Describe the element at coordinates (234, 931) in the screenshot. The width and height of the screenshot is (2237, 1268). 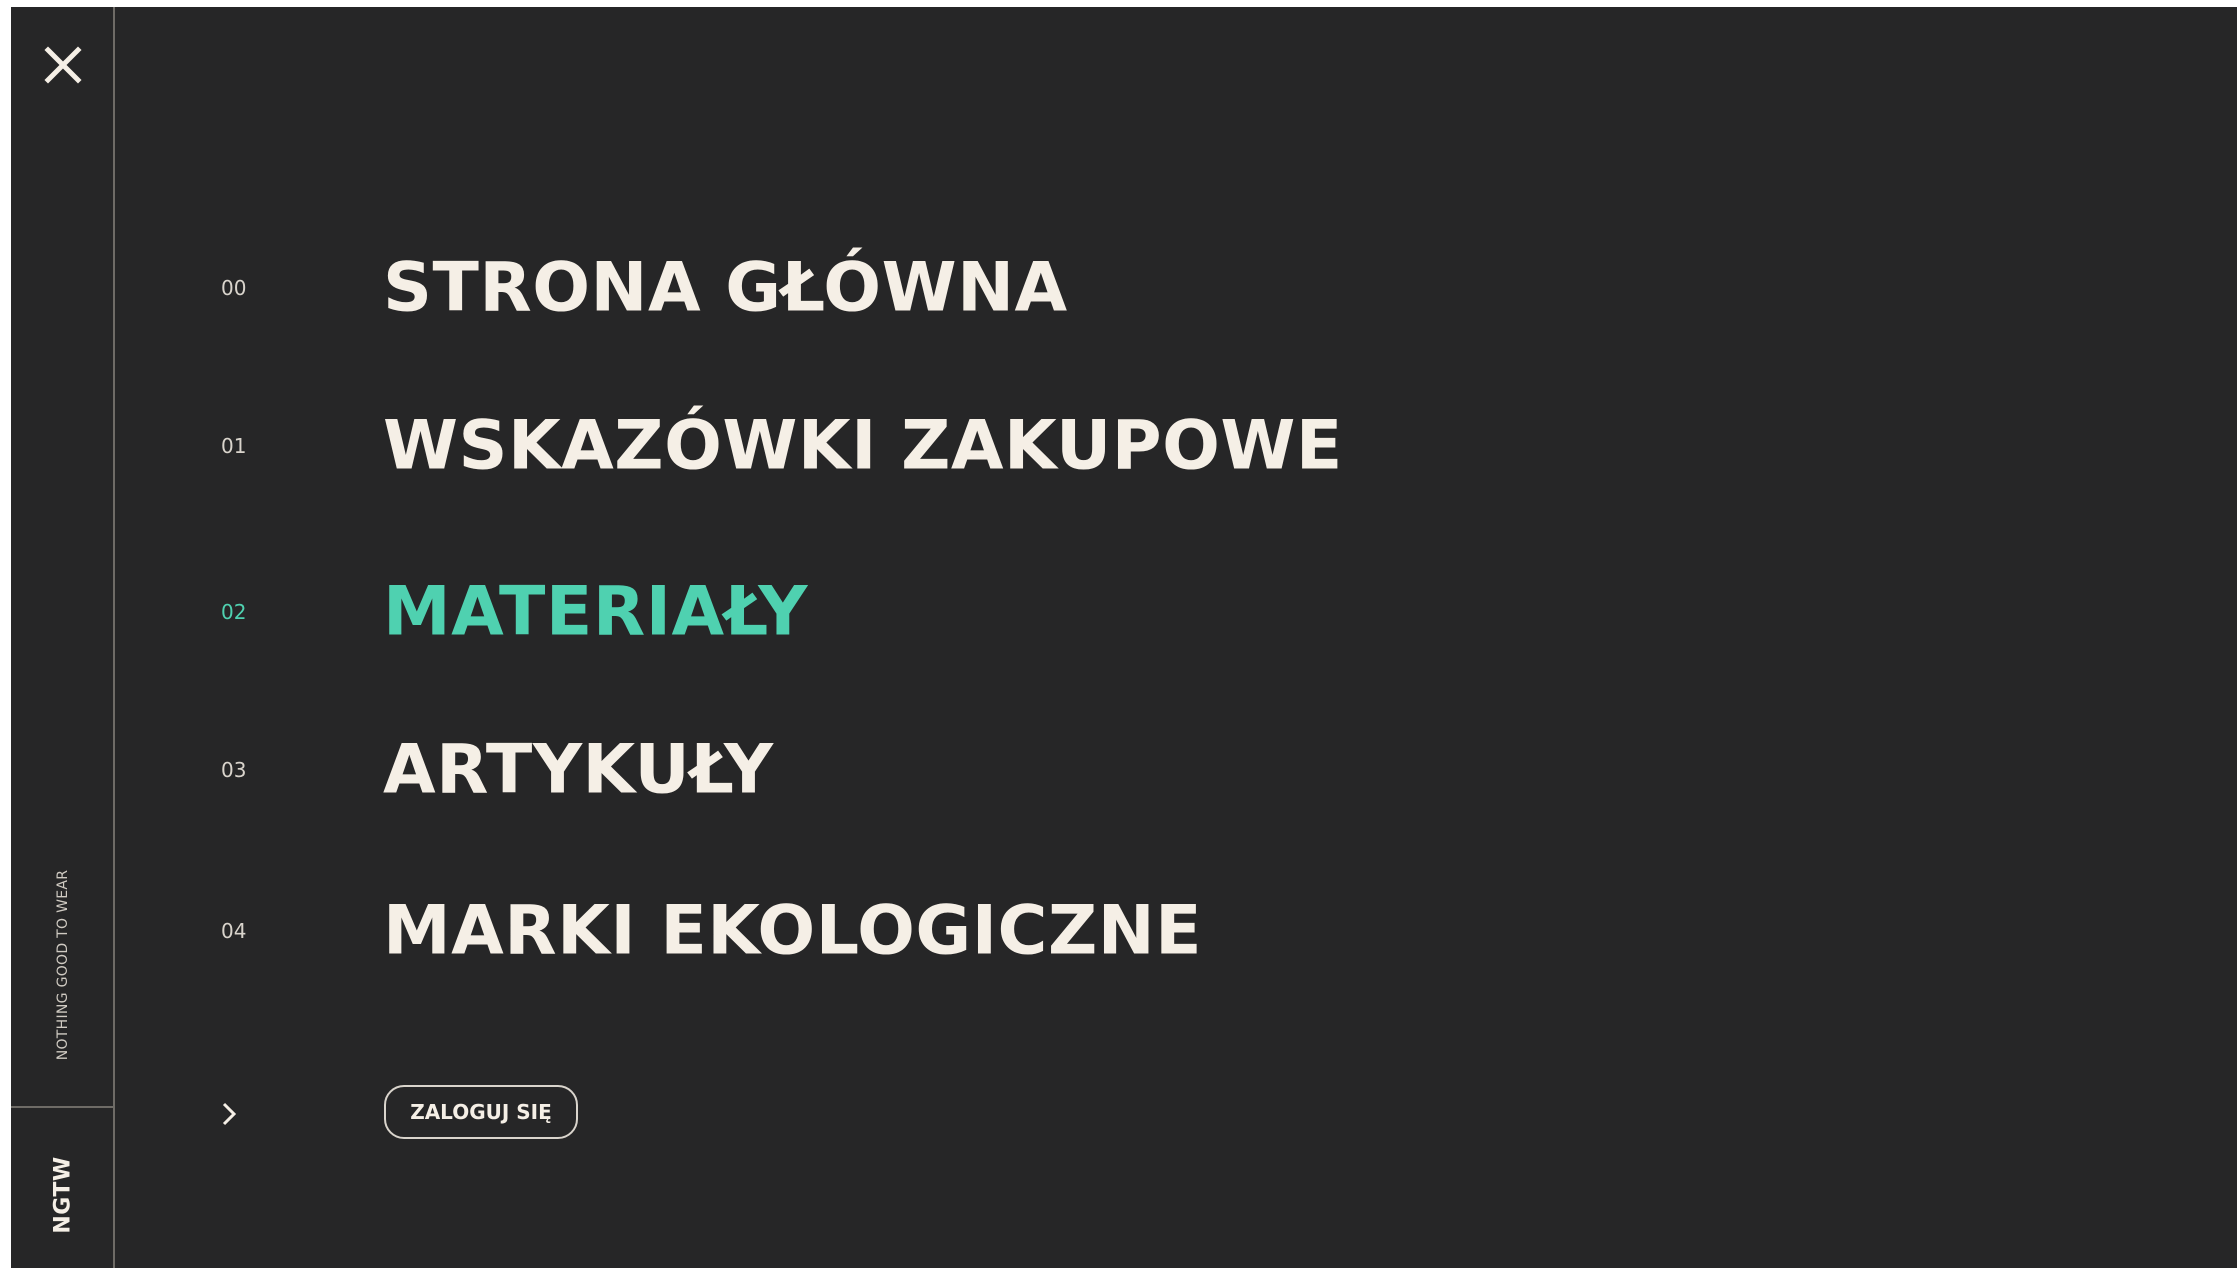
I see `menu-item-number: 04` at that location.